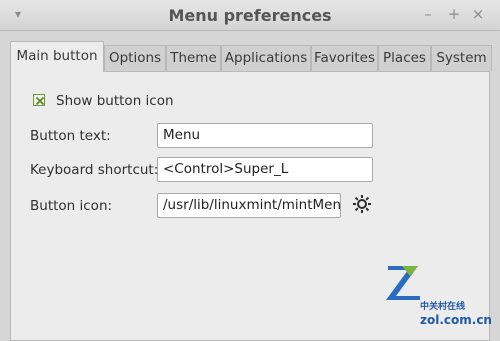  I want to click on watermark-line2: zol.com.cn, so click(456, 320).